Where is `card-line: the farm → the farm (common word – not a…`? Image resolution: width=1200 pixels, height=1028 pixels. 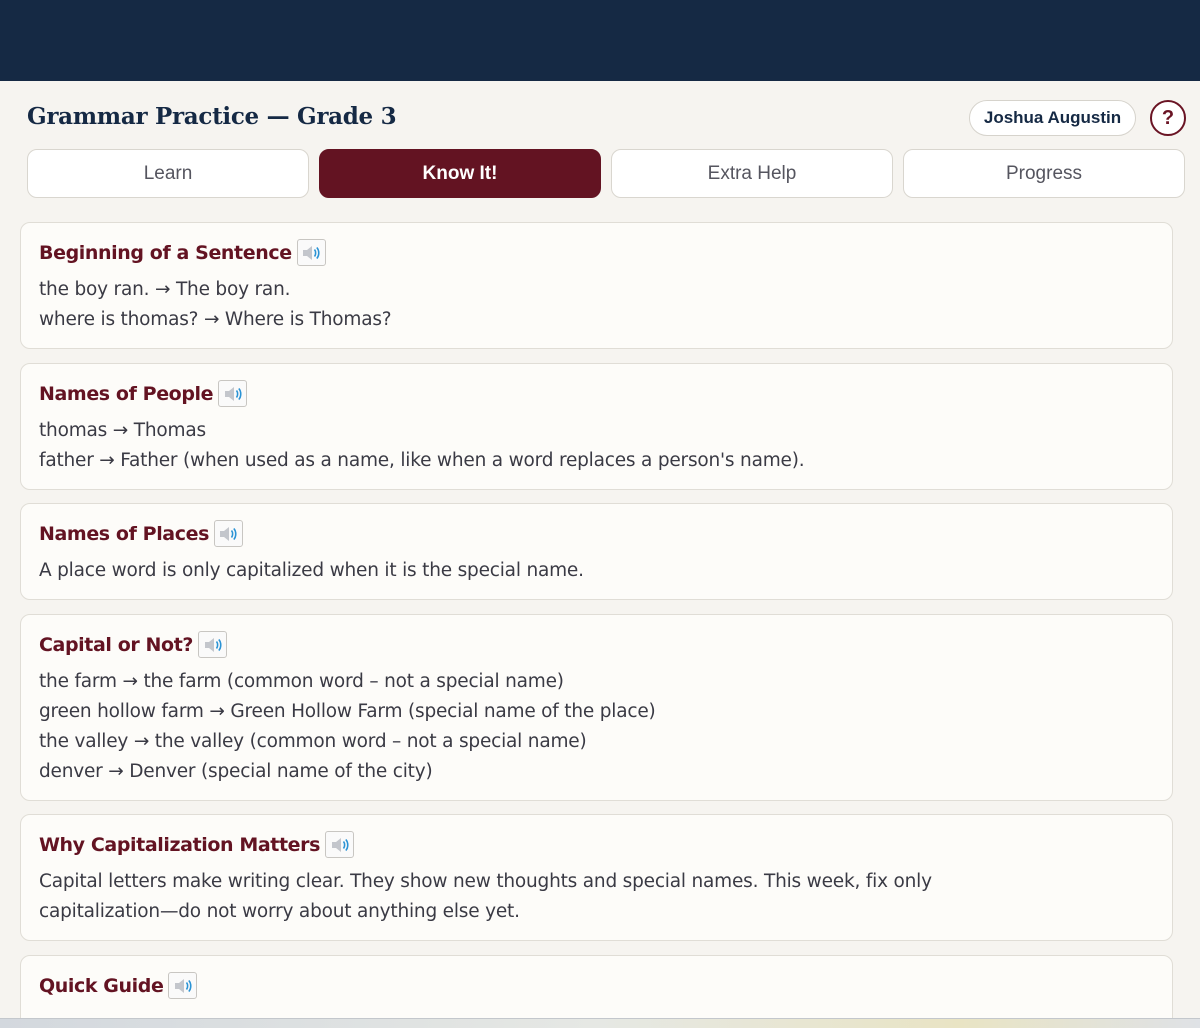
card-line: the farm → the farm (common word – not a… is located at coordinates (301, 681).